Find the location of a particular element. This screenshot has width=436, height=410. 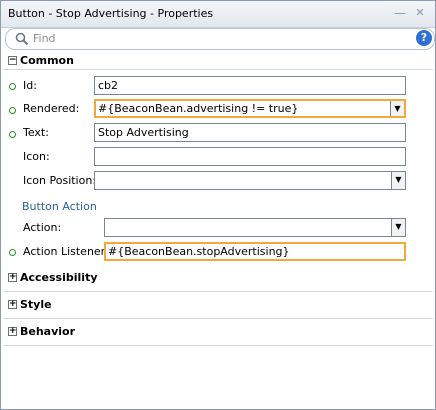

window-title: Button - Stop Advertising - Properties is located at coordinates (111, 13).